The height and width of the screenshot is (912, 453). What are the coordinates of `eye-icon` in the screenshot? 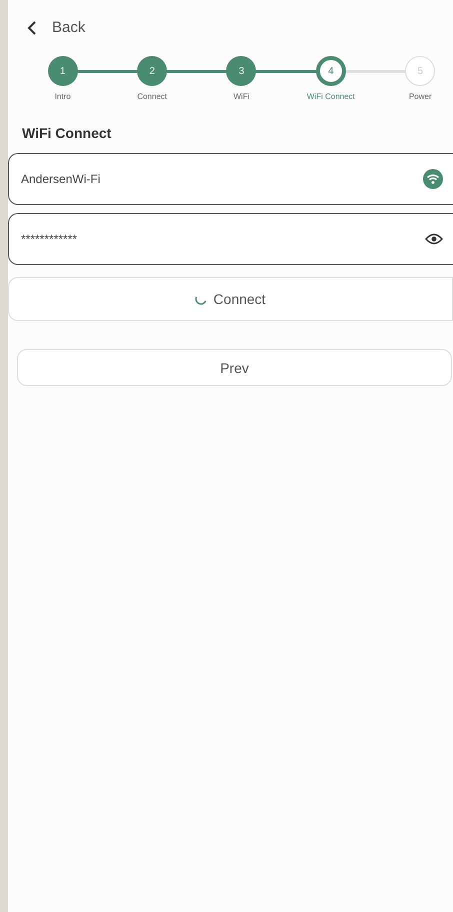 It's located at (434, 239).